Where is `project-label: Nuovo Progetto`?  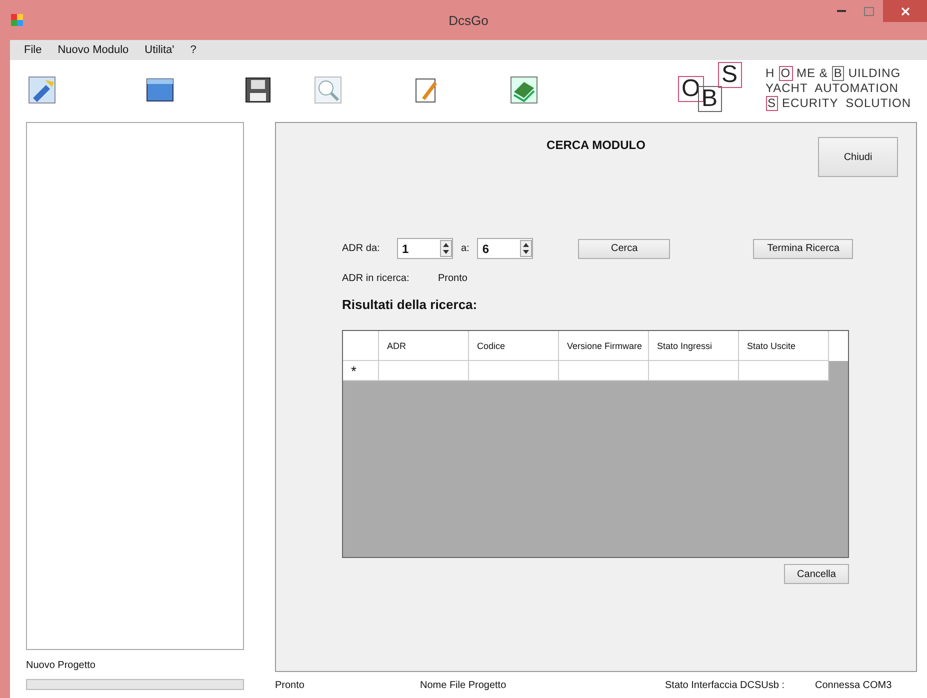 project-label: Nuovo Progetto is located at coordinates (61, 665).